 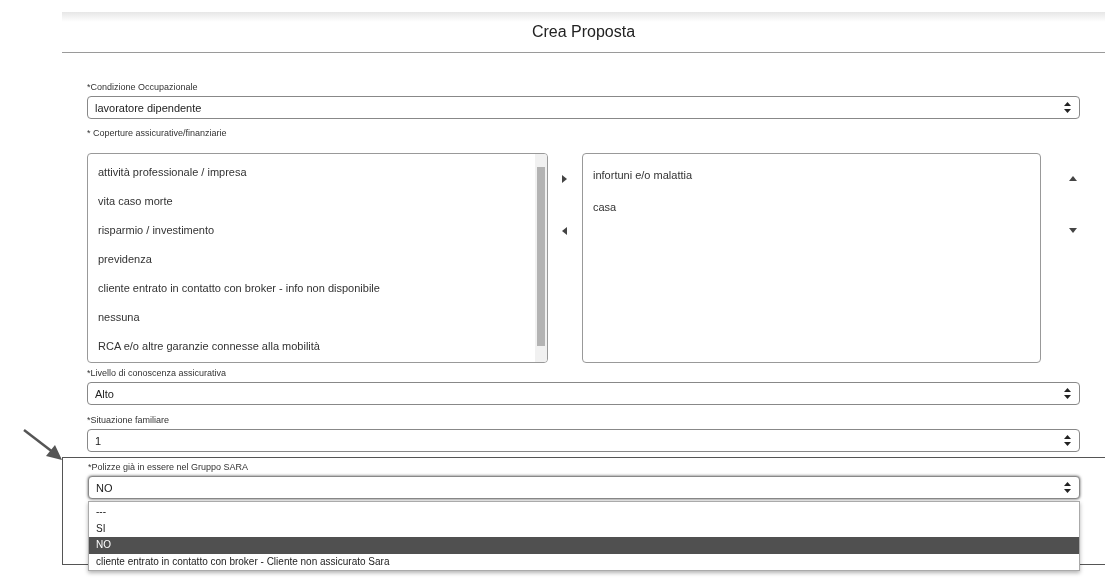 What do you see at coordinates (104, 487) in the screenshot?
I see `select-value: NO` at bounding box center [104, 487].